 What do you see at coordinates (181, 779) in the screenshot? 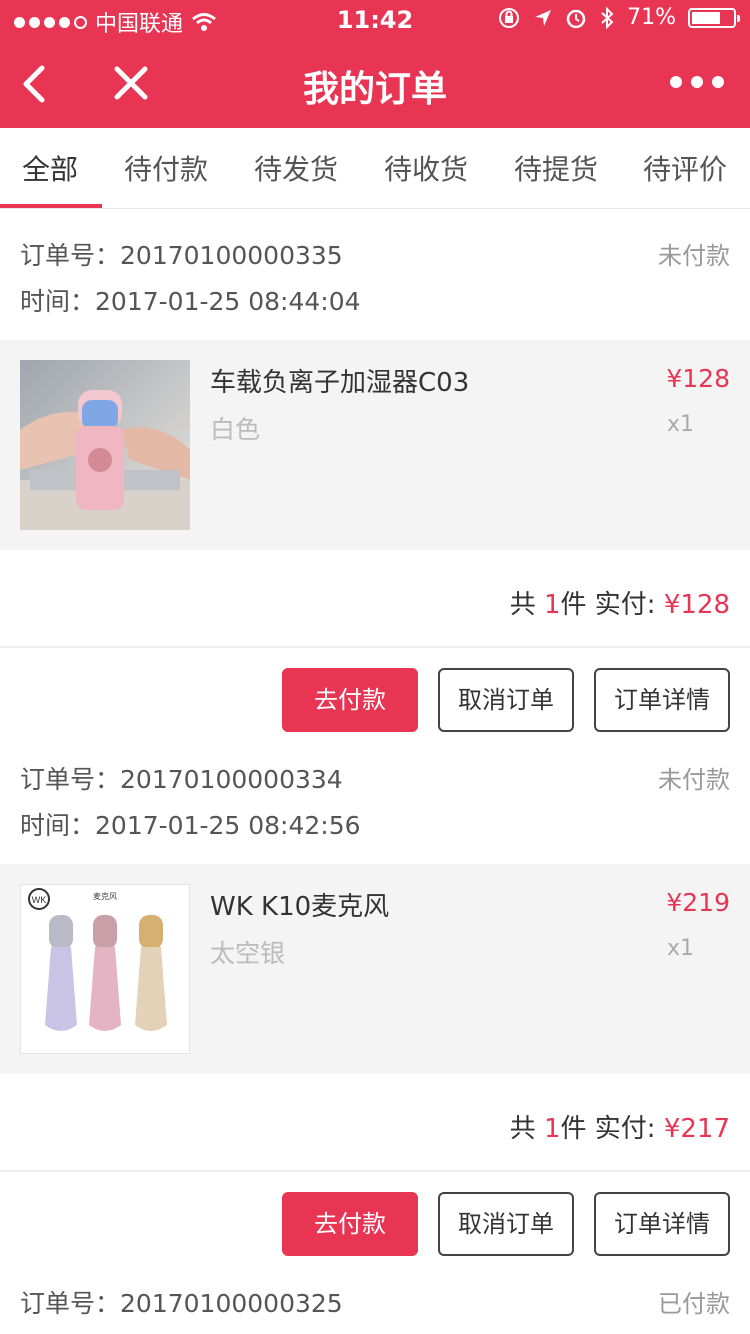
I see `order-number: 订单号：20170100000334` at bounding box center [181, 779].